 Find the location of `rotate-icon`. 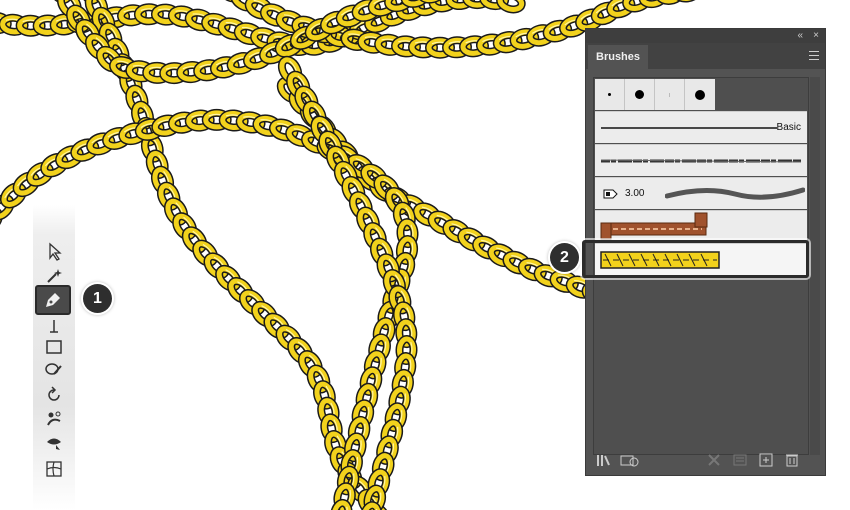

rotate-icon is located at coordinates (54, 393).